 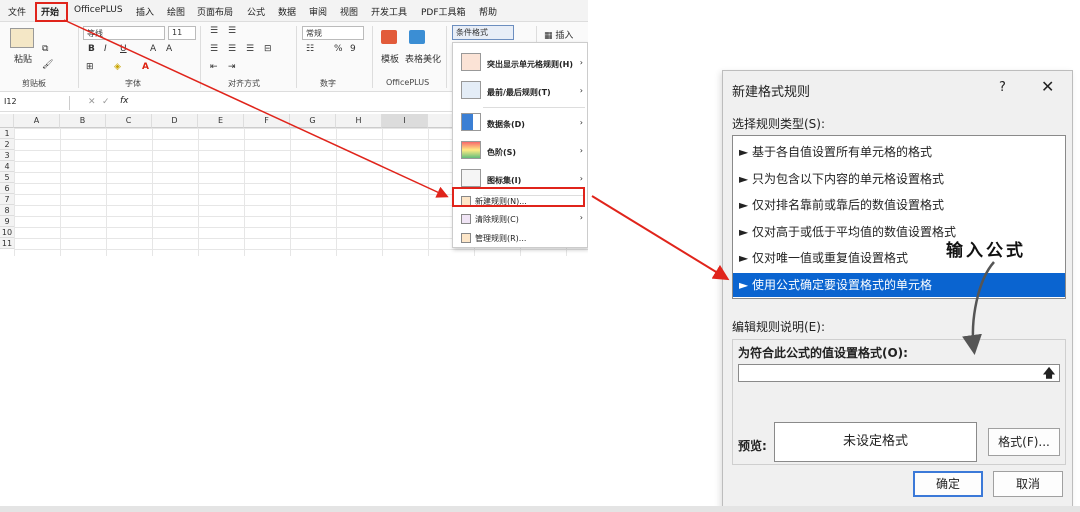 I want to click on row-header: 2, so click(x=7, y=144).